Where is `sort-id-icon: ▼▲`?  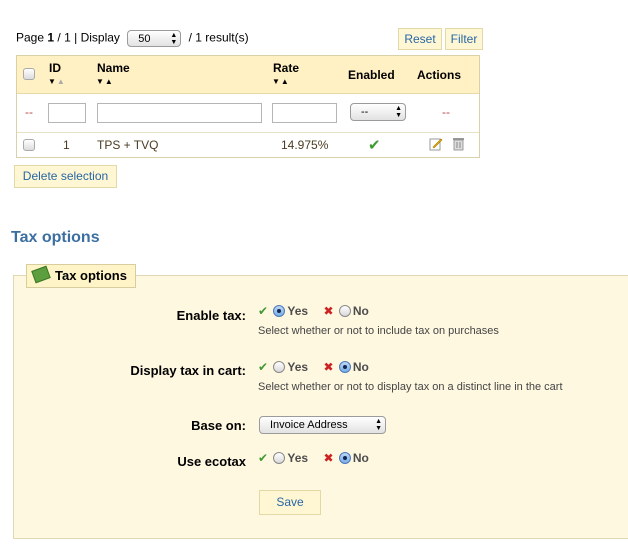 sort-id-icon: ▼▲ is located at coordinates (57, 81).